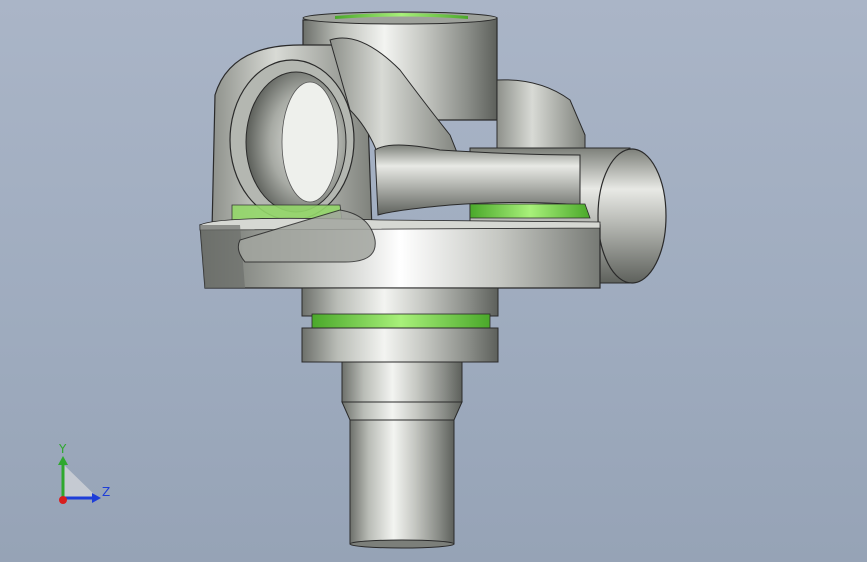 Image resolution: width=867 pixels, height=562 pixels. I want to click on neck-seal, so click(401, 321).